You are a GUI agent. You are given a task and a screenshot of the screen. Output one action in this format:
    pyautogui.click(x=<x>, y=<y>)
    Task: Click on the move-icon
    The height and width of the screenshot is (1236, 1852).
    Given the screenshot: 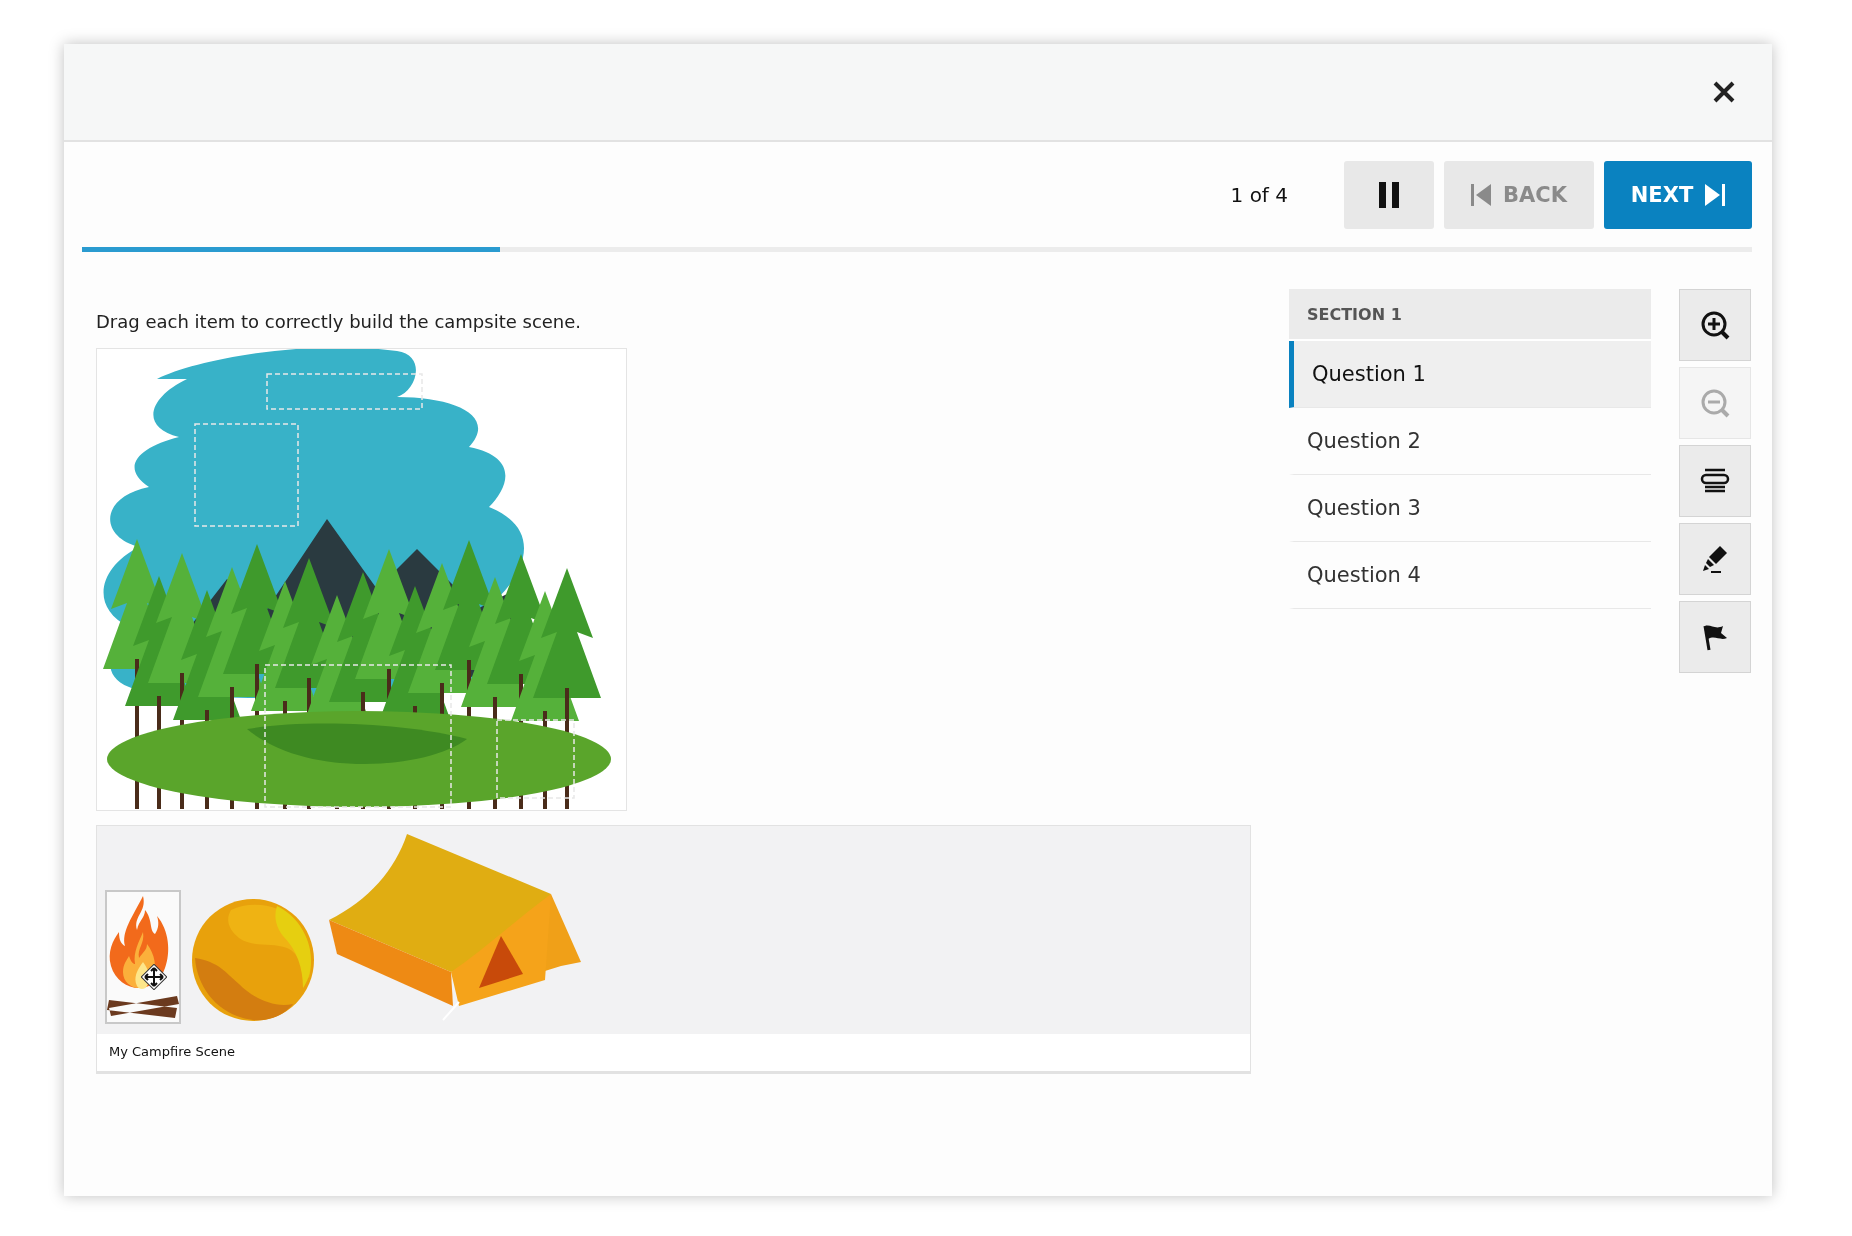 What is the action you would take?
    pyautogui.click(x=154, y=977)
    